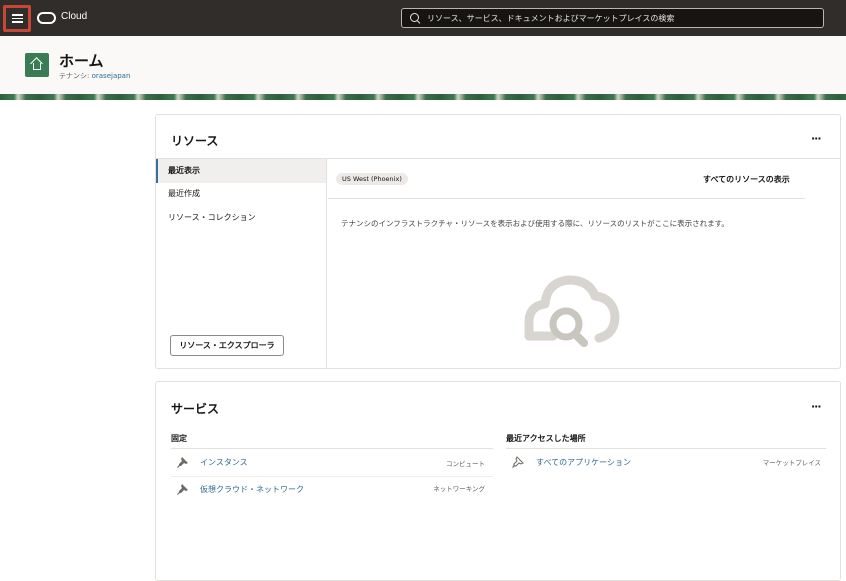 This screenshot has height=581, width=846. I want to click on list-item: インスタンス コンピュート, so click(332, 462).